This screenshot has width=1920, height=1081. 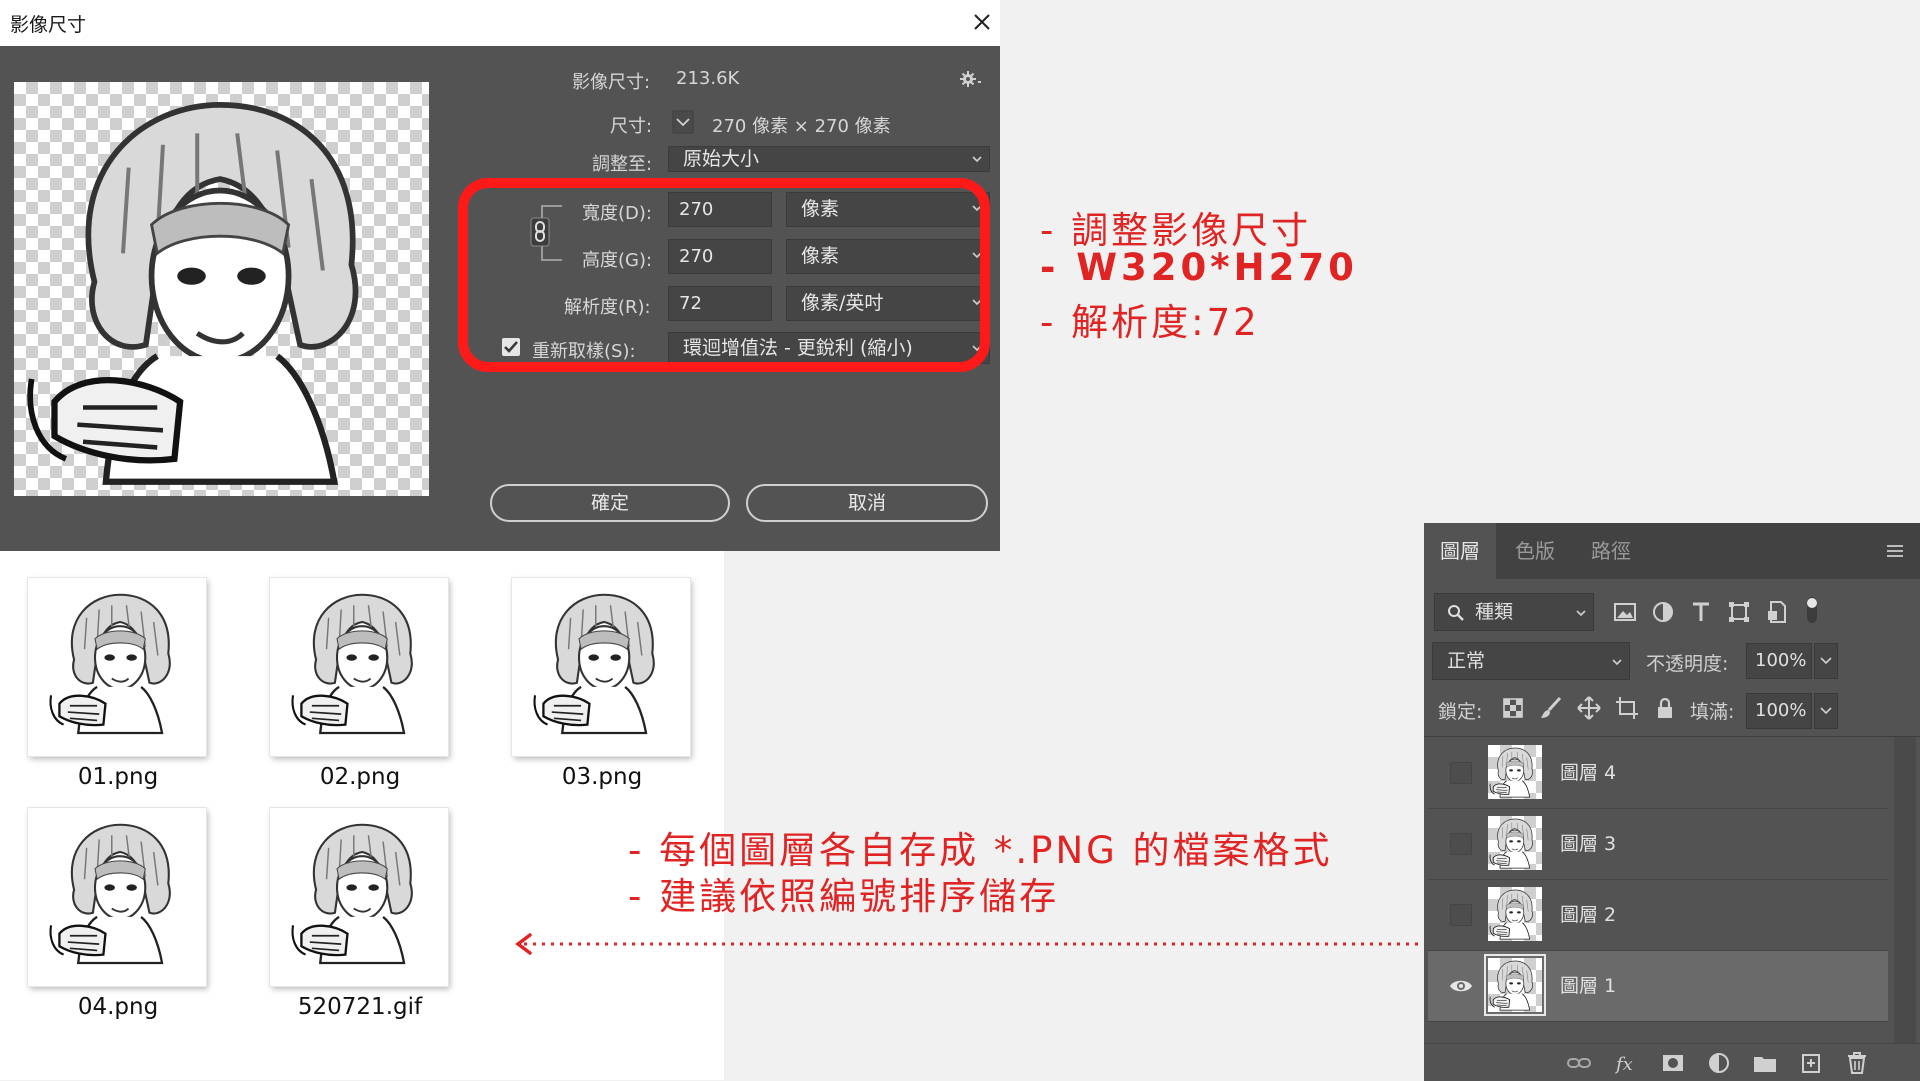 What do you see at coordinates (969, 944) in the screenshot?
I see `dotted-arrow` at bounding box center [969, 944].